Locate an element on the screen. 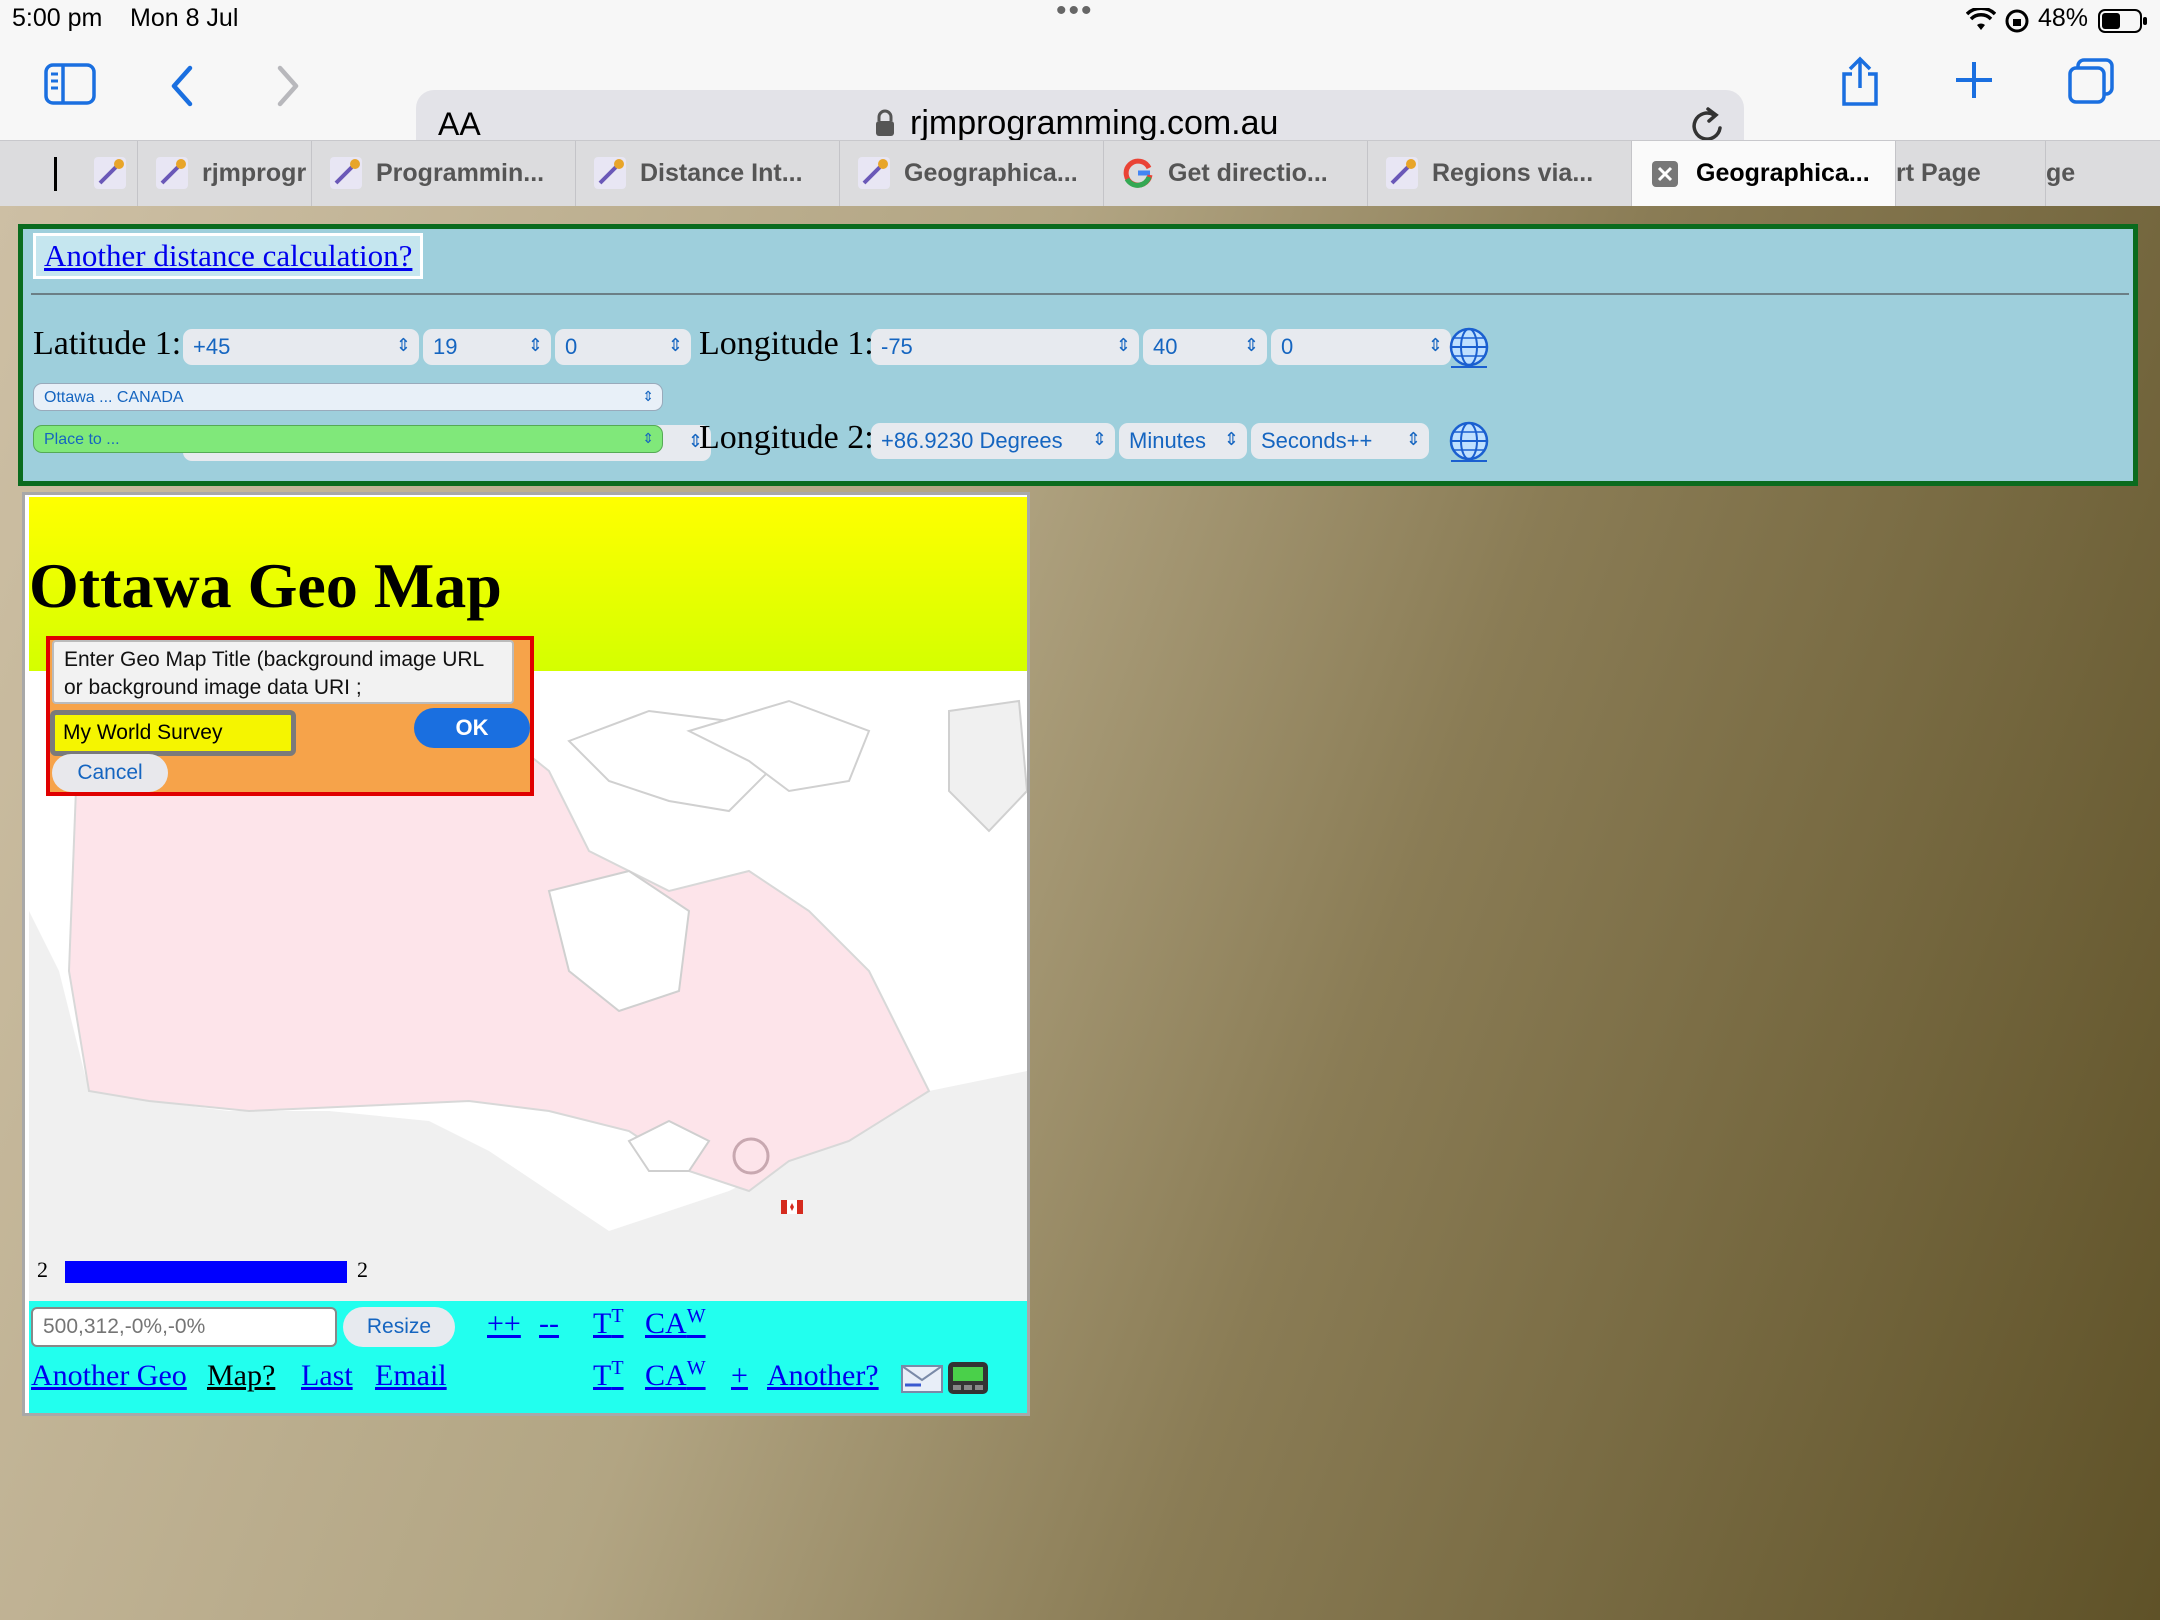 The image size is (2160, 1620). text-caw-link-2: CAW is located at coordinates (675, 1375).